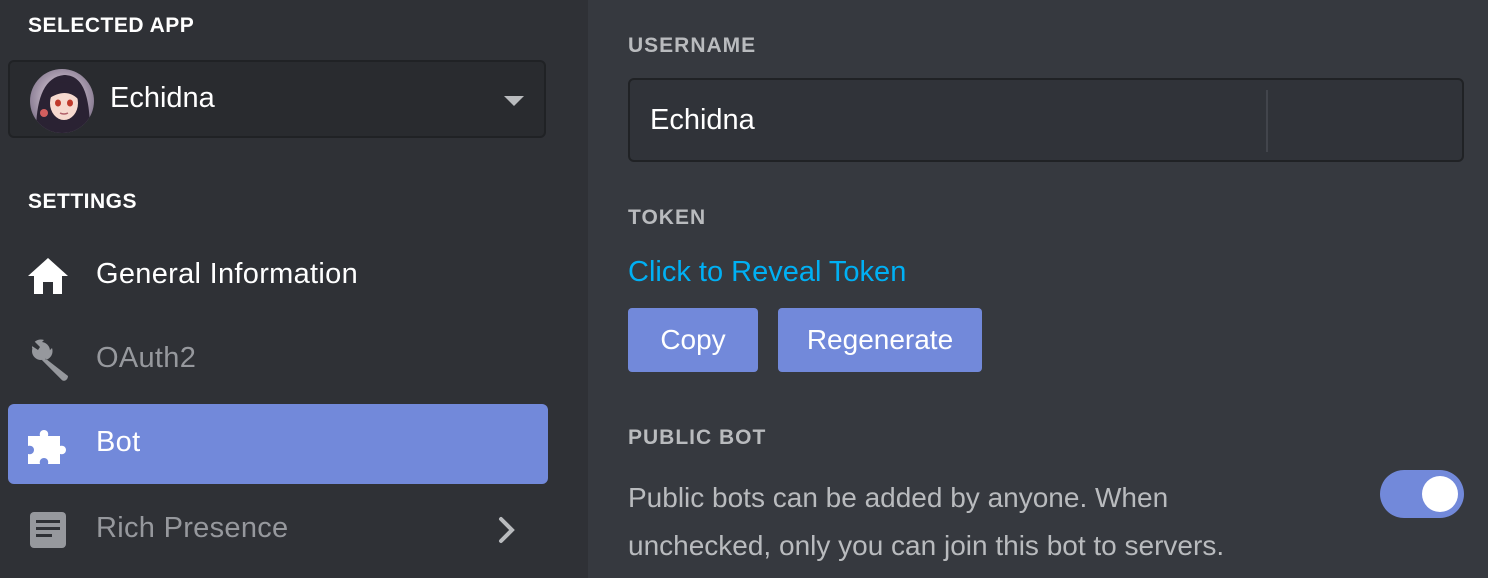 This screenshot has width=1488, height=578. I want to click on sidebar-item-label: OAuth2, so click(146, 358).